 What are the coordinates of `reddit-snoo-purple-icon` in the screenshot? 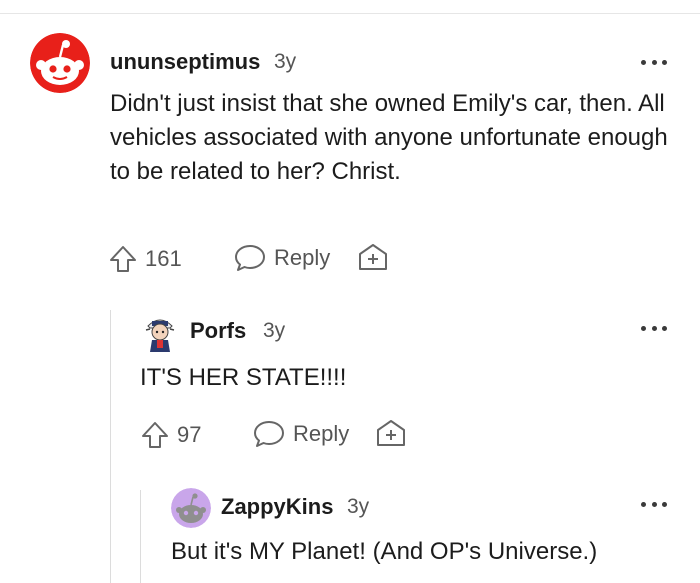 It's located at (191, 508).